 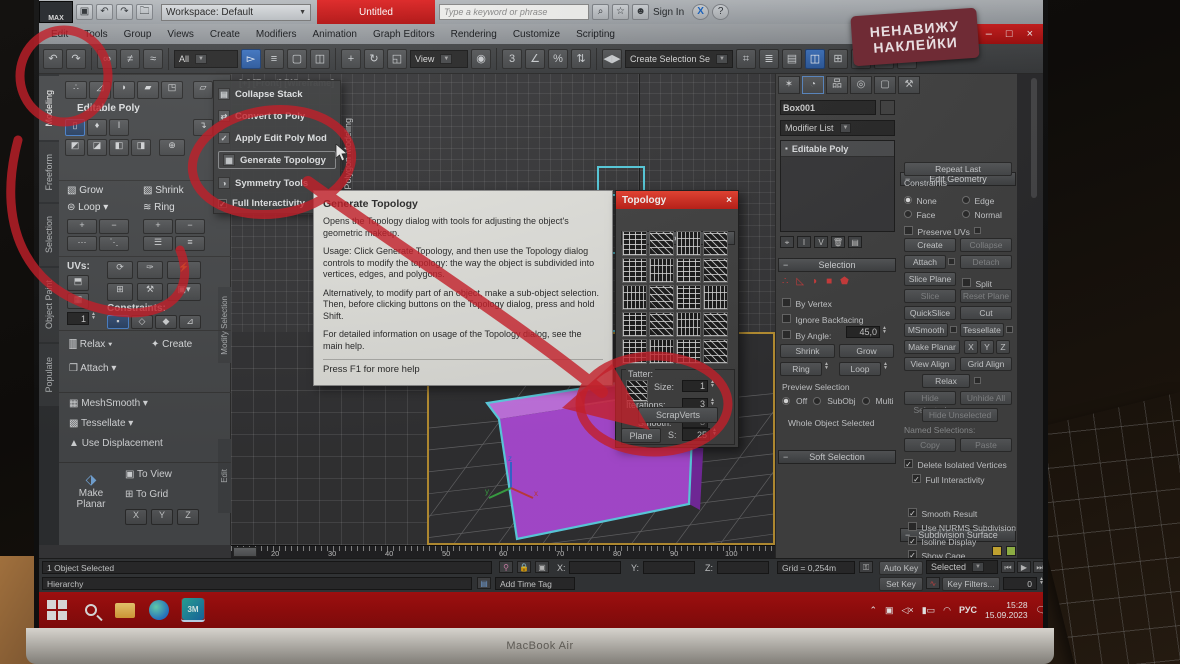 I want to click on ring-spinner, so click(x=828, y=366).